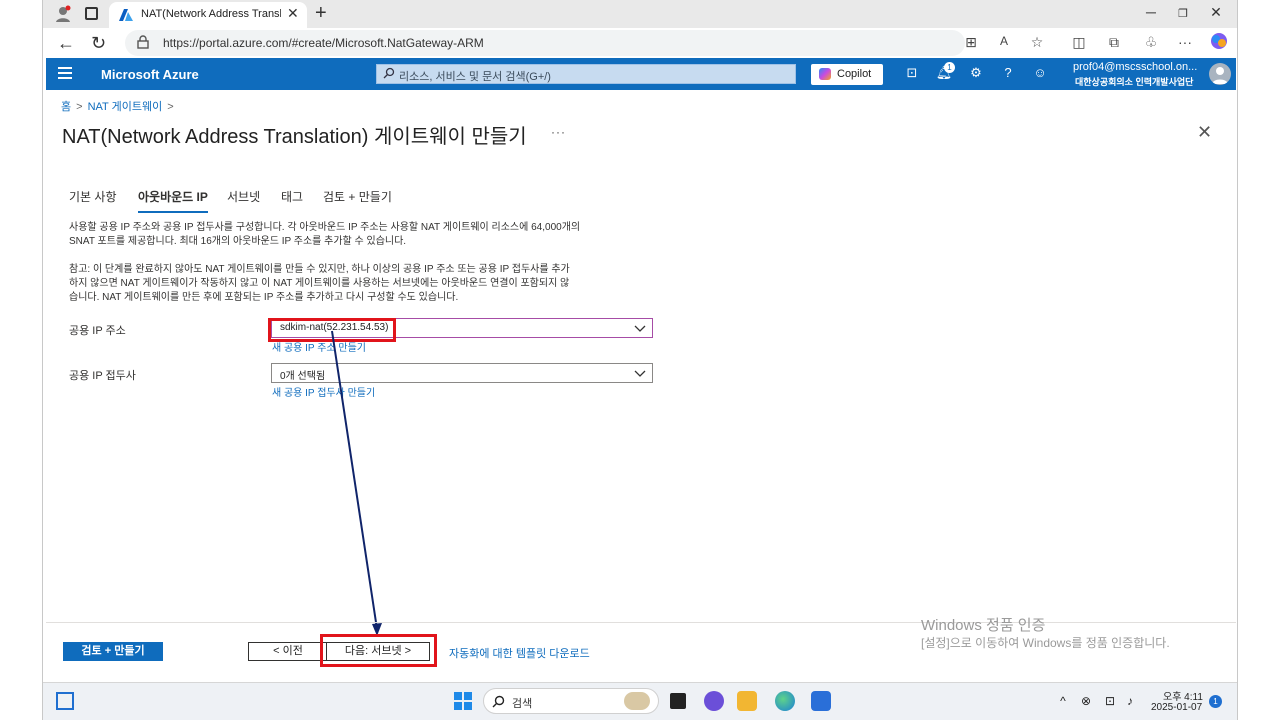 The image size is (1280, 720). I want to click on network-icon: ⊡, so click(1110, 701).